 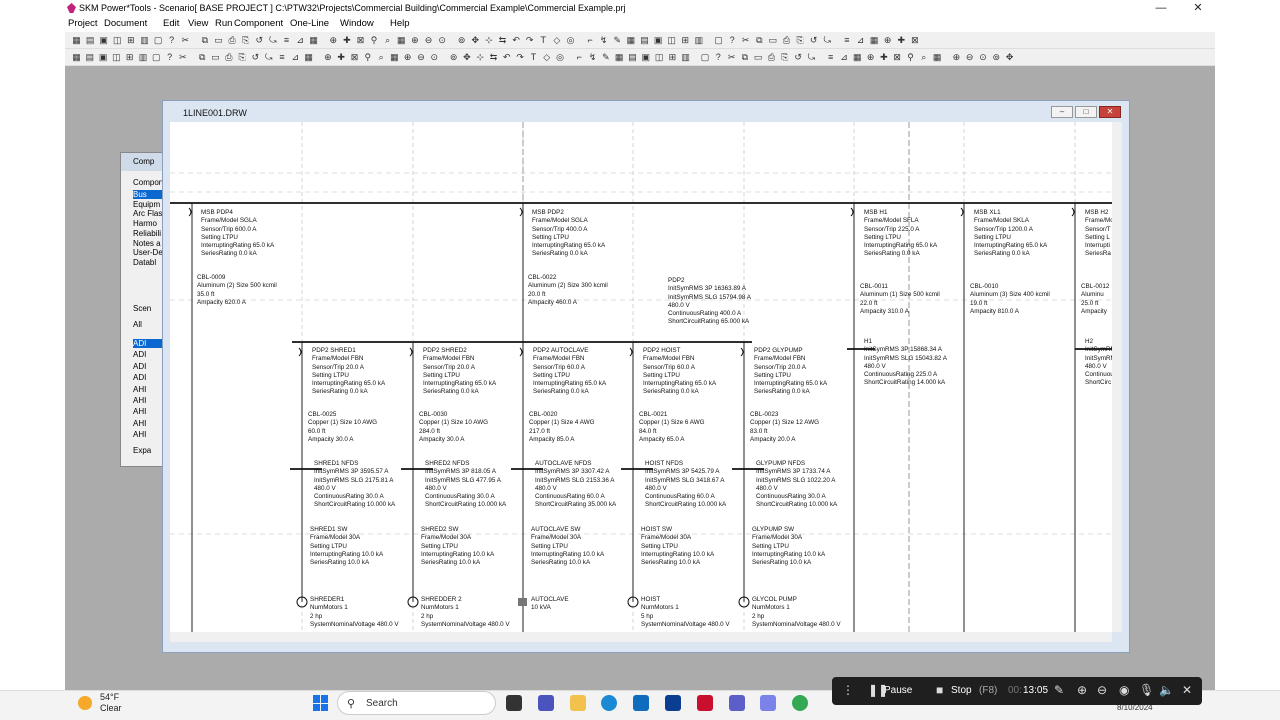 I want to click on top-tool-44-icon: ⊞, so click(x=685, y=40).